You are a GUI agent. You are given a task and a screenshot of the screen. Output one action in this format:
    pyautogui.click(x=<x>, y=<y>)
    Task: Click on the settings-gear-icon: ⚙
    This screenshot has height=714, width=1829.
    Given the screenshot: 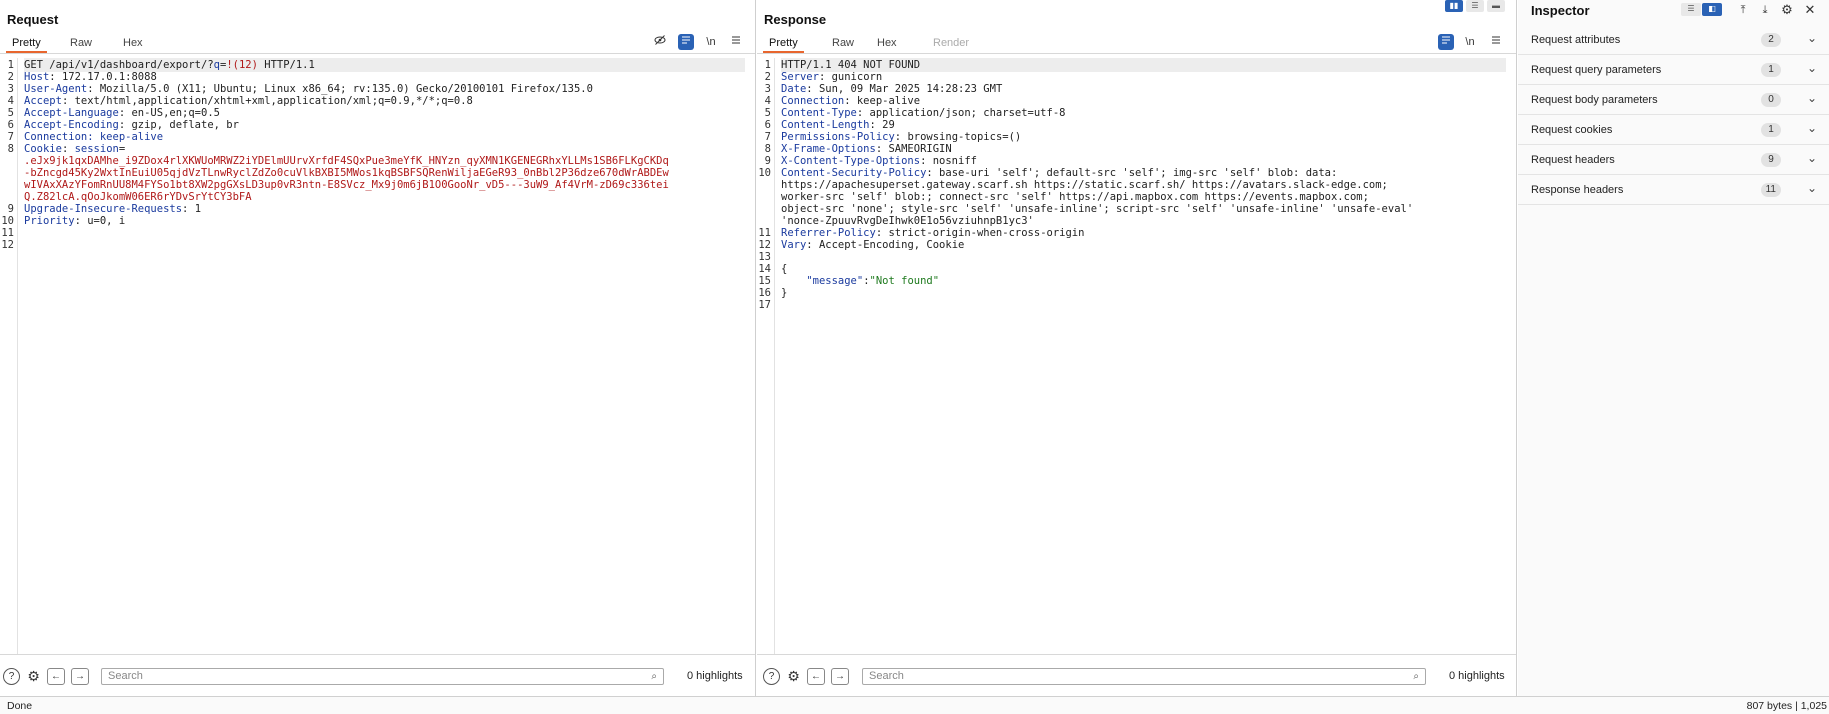 What is the action you would take?
    pyautogui.click(x=1787, y=10)
    